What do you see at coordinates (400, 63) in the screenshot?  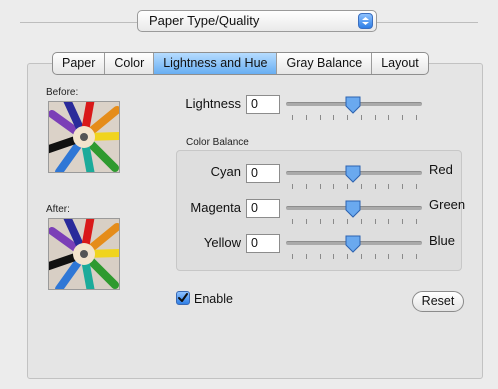 I see `tab-layout: Layout` at bounding box center [400, 63].